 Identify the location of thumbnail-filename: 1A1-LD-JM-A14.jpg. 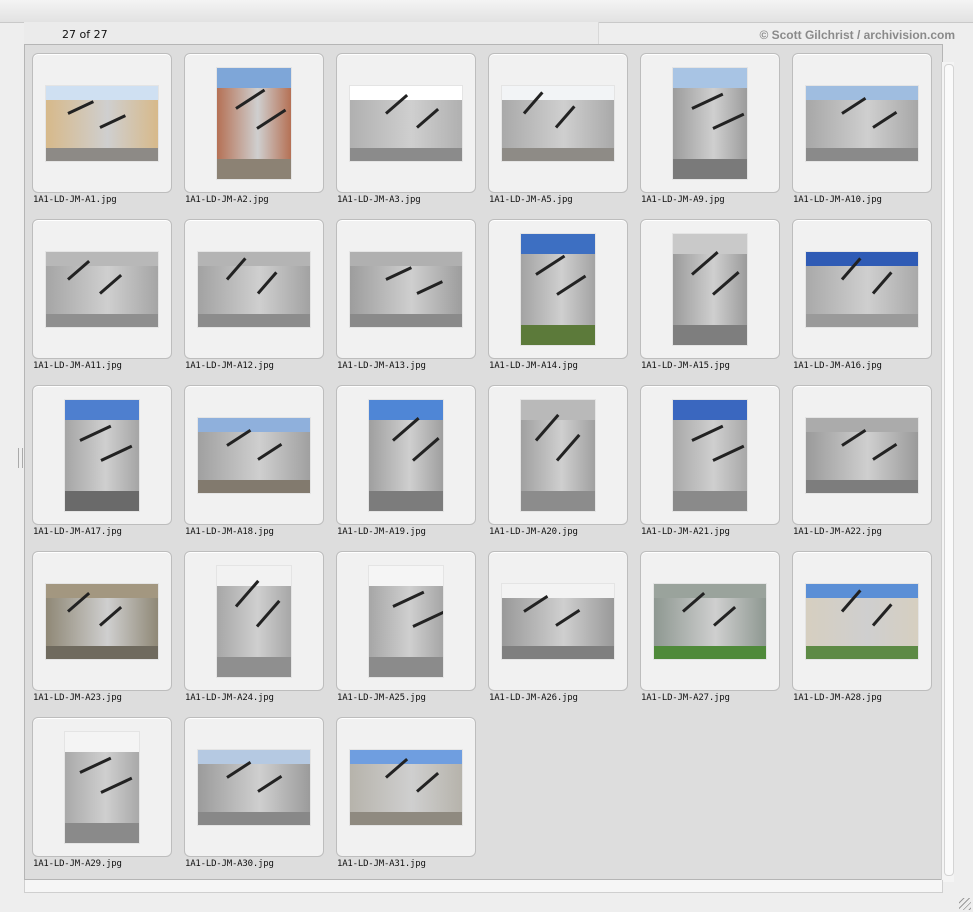
(533, 366).